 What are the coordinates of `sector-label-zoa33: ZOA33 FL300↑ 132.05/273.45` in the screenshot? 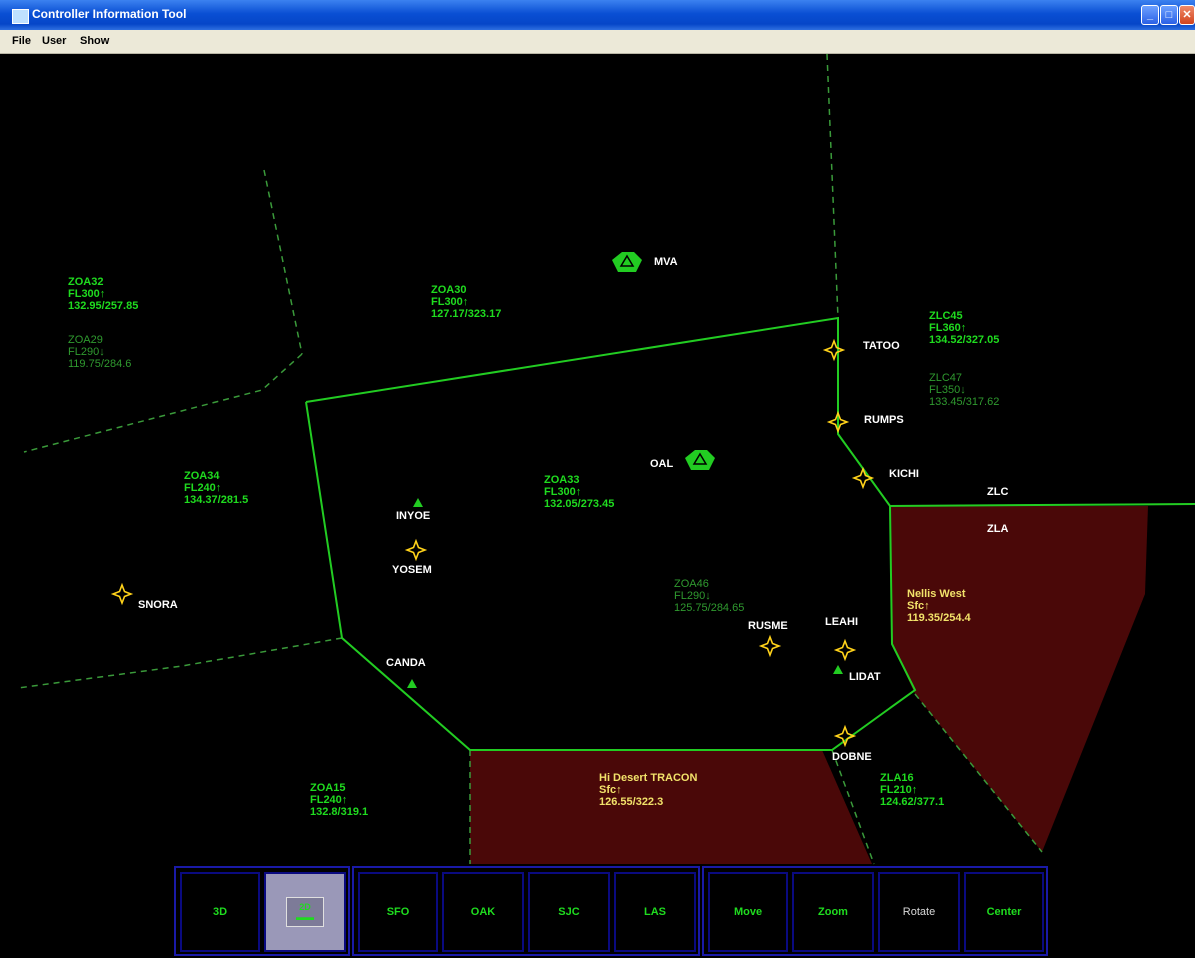 It's located at (579, 492).